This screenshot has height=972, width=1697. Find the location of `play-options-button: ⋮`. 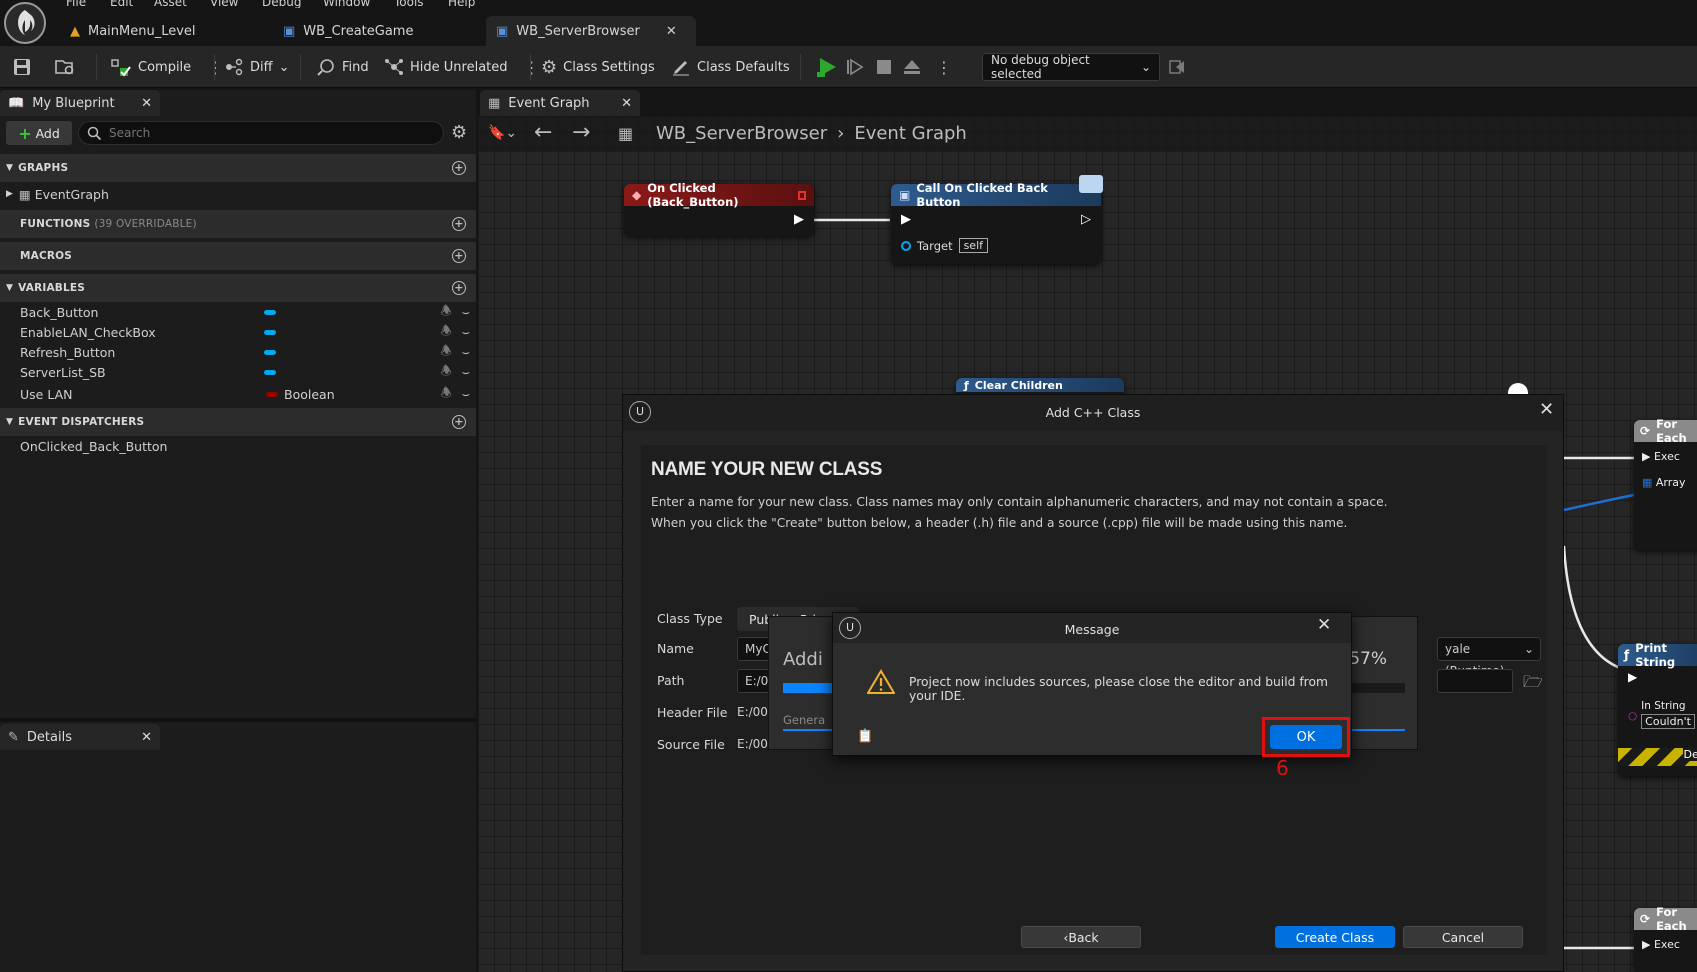

play-options-button: ⋮ is located at coordinates (944, 67).